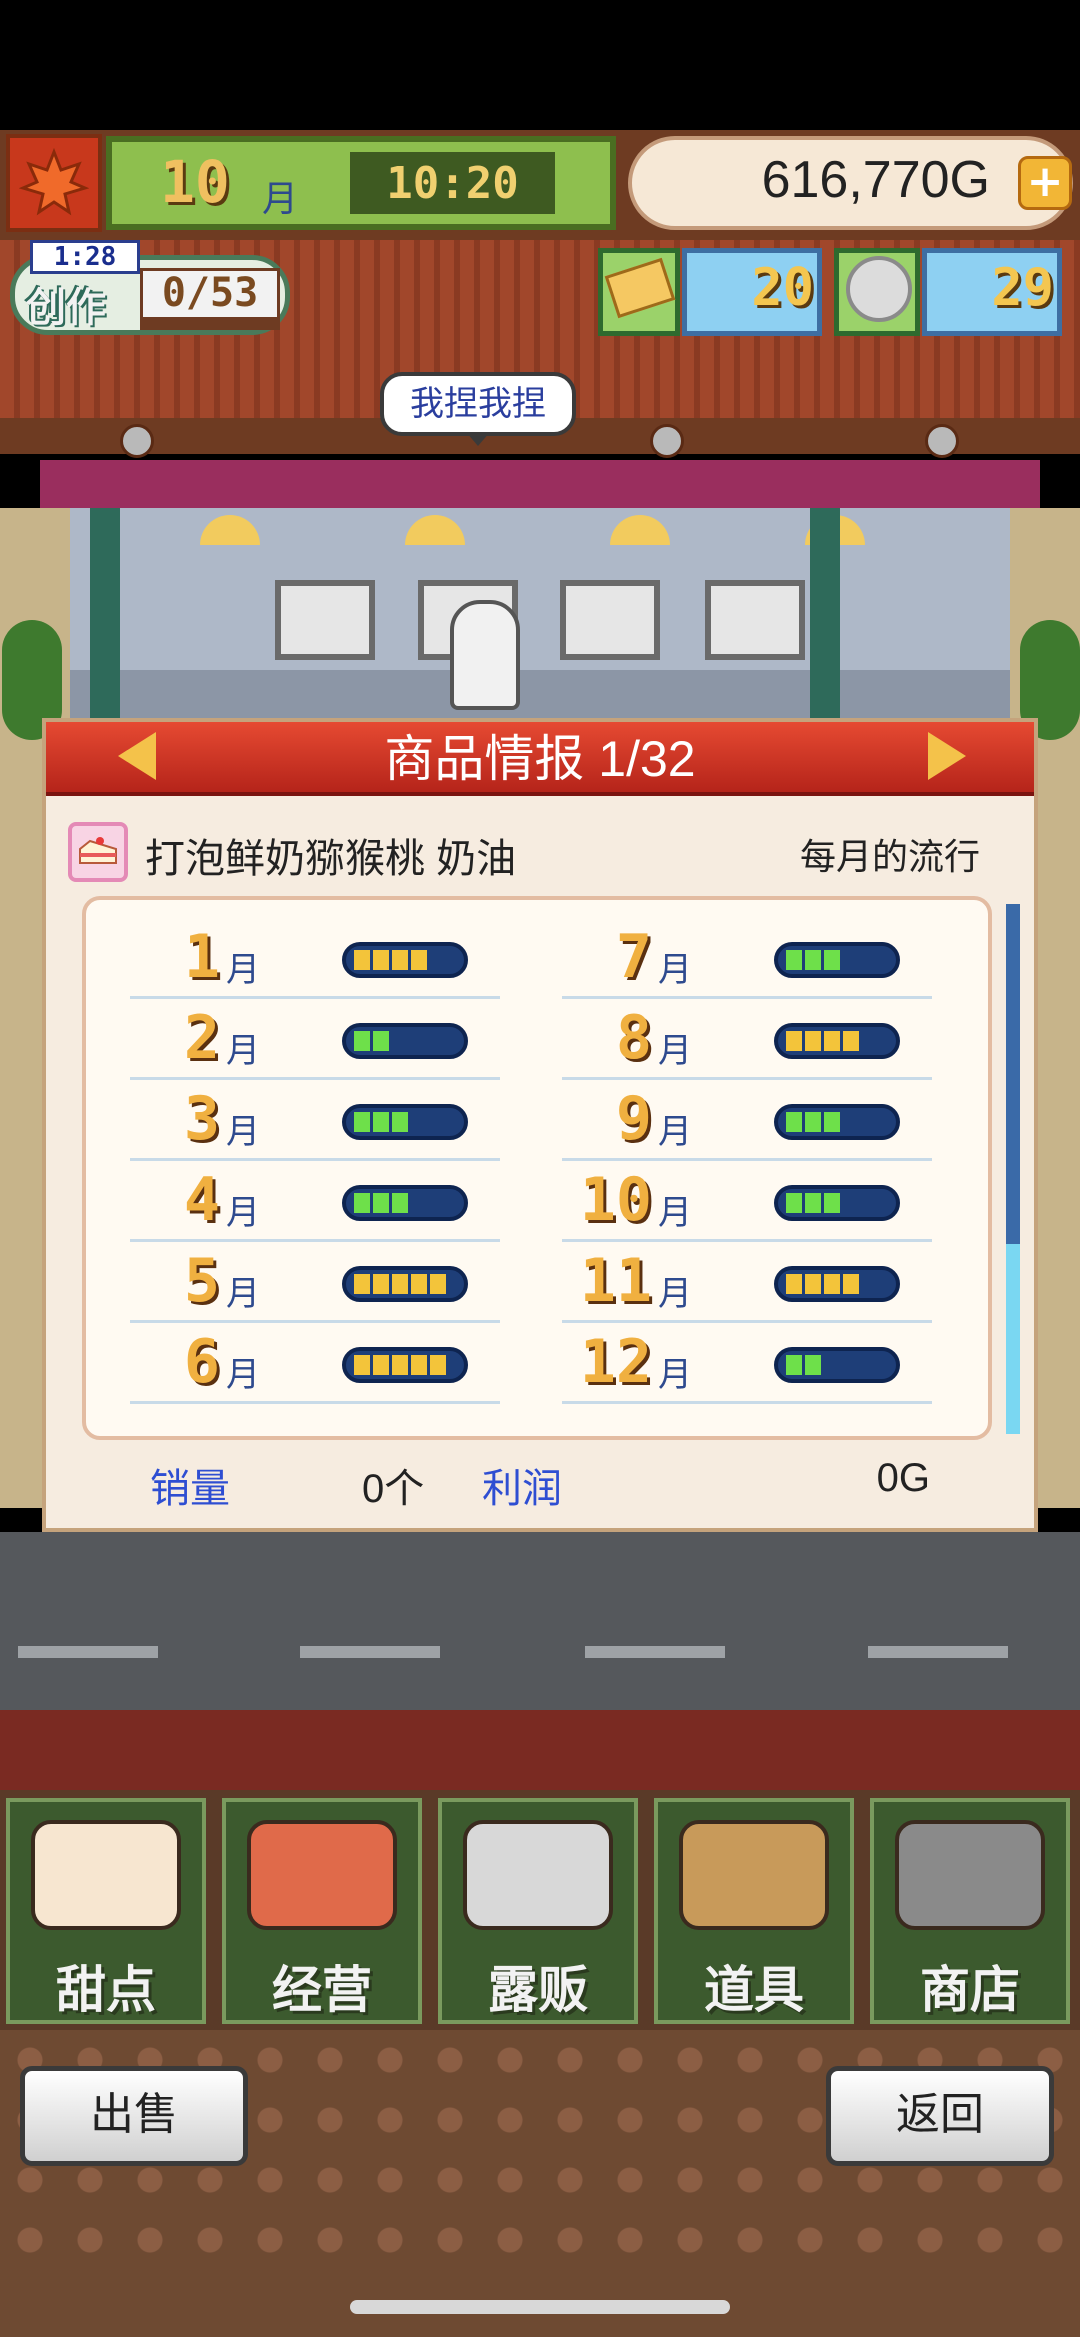  What do you see at coordinates (747, 1367) in the screenshot?
I see `month-trend-row: 12 月` at bounding box center [747, 1367].